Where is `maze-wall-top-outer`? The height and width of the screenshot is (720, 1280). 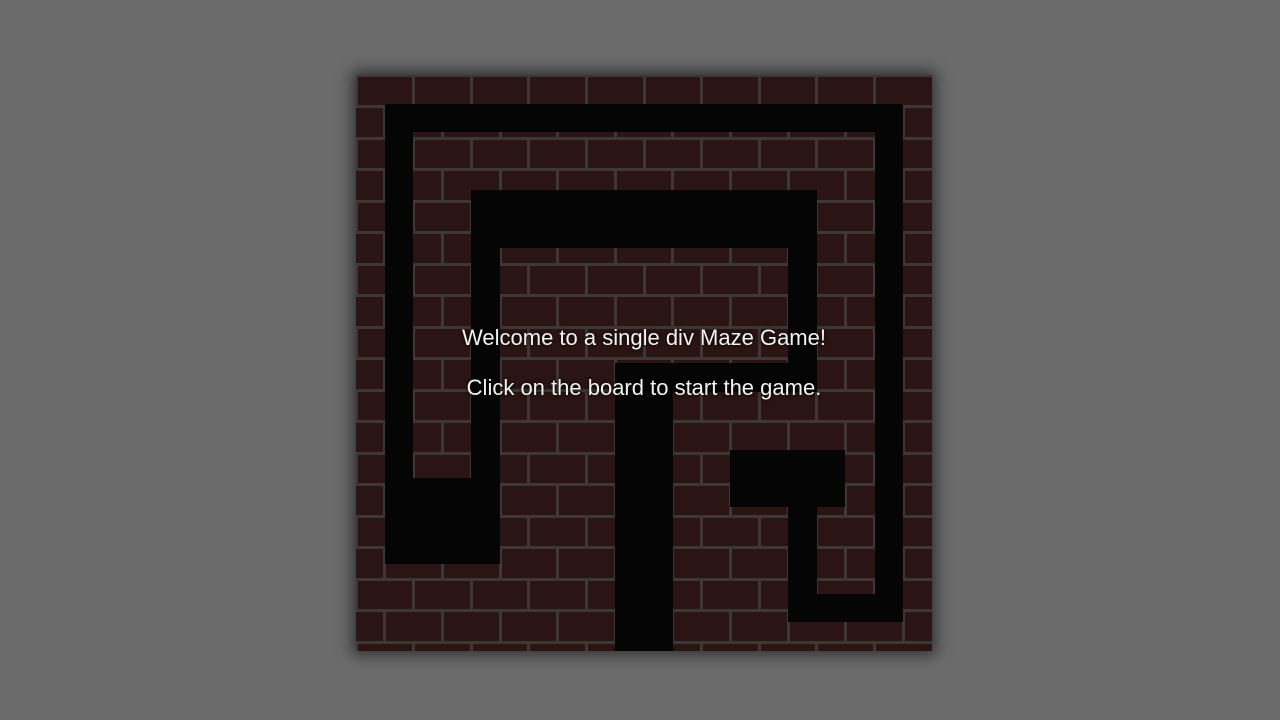 maze-wall-top-outer is located at coordinates (644, 118).